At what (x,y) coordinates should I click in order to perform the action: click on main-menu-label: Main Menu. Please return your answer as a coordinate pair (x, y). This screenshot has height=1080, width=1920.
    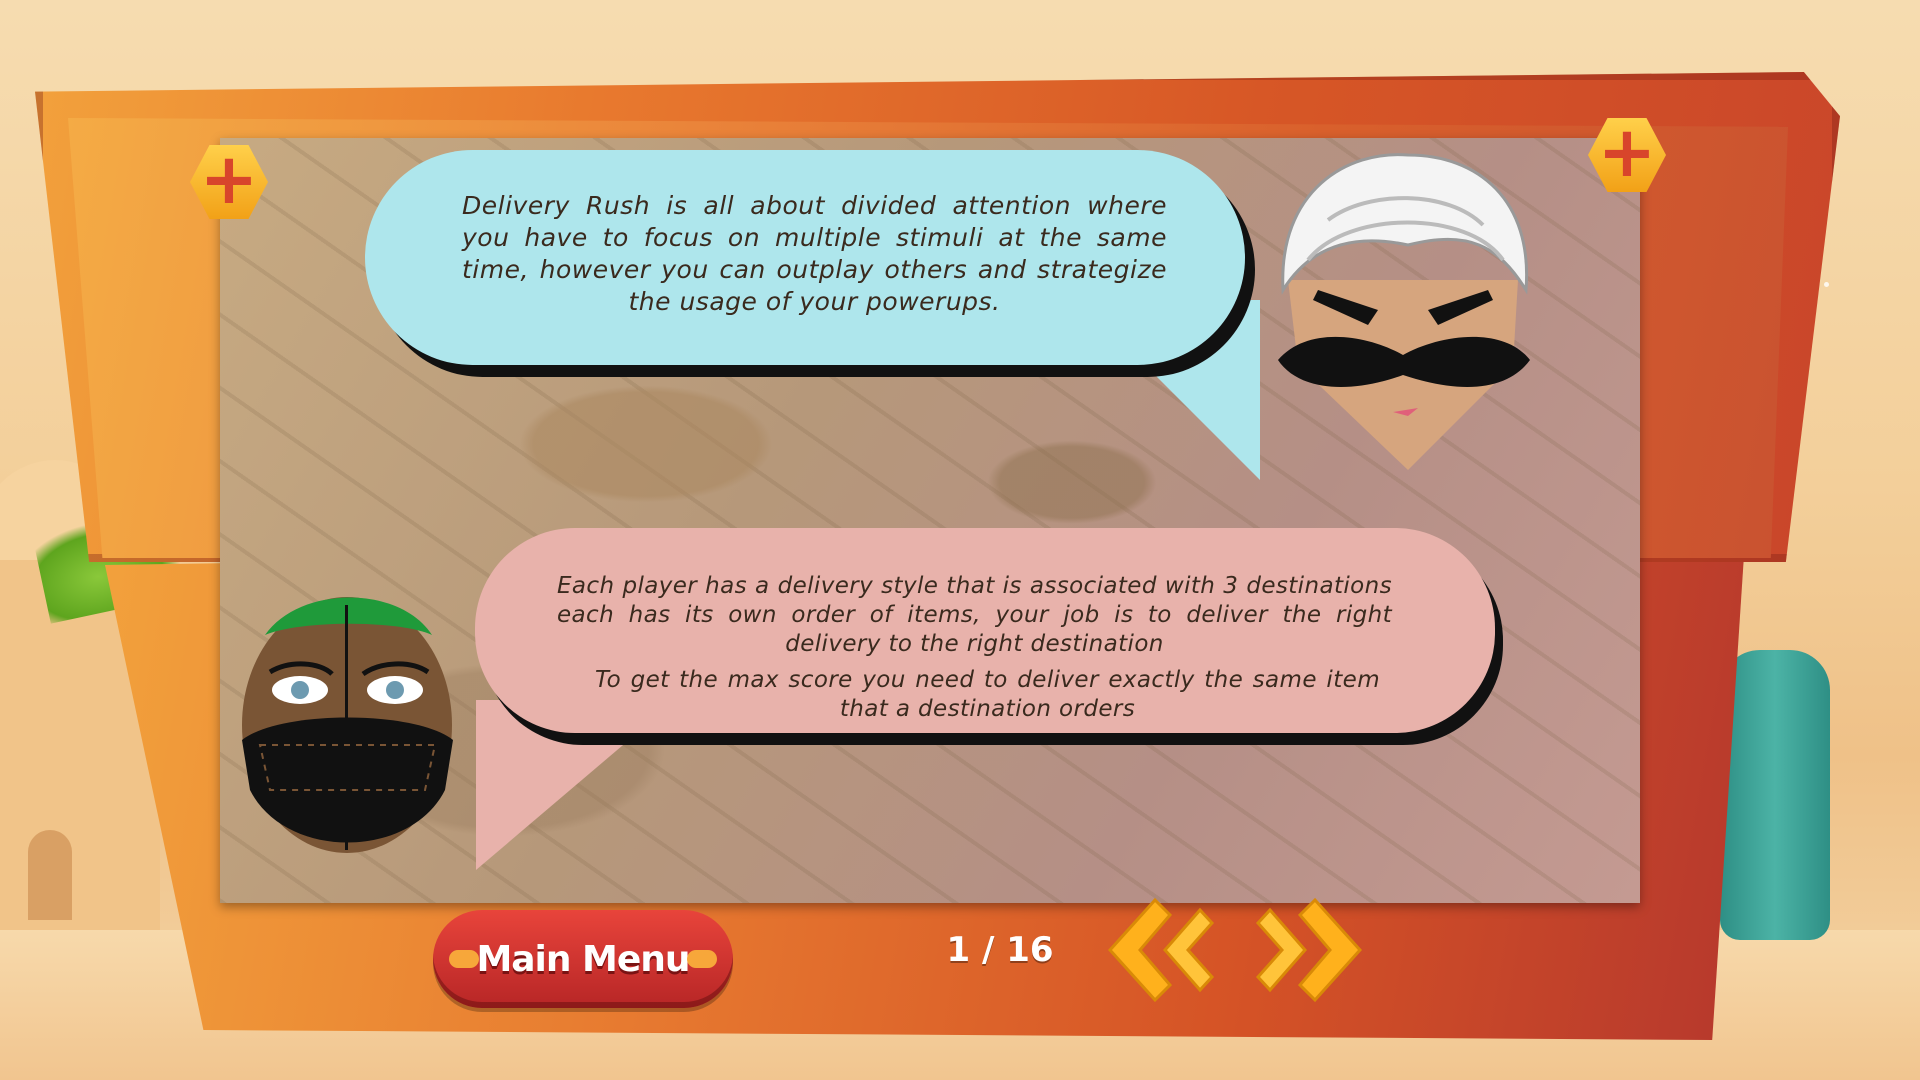
    Looking at the image, I should click on (583, 959).